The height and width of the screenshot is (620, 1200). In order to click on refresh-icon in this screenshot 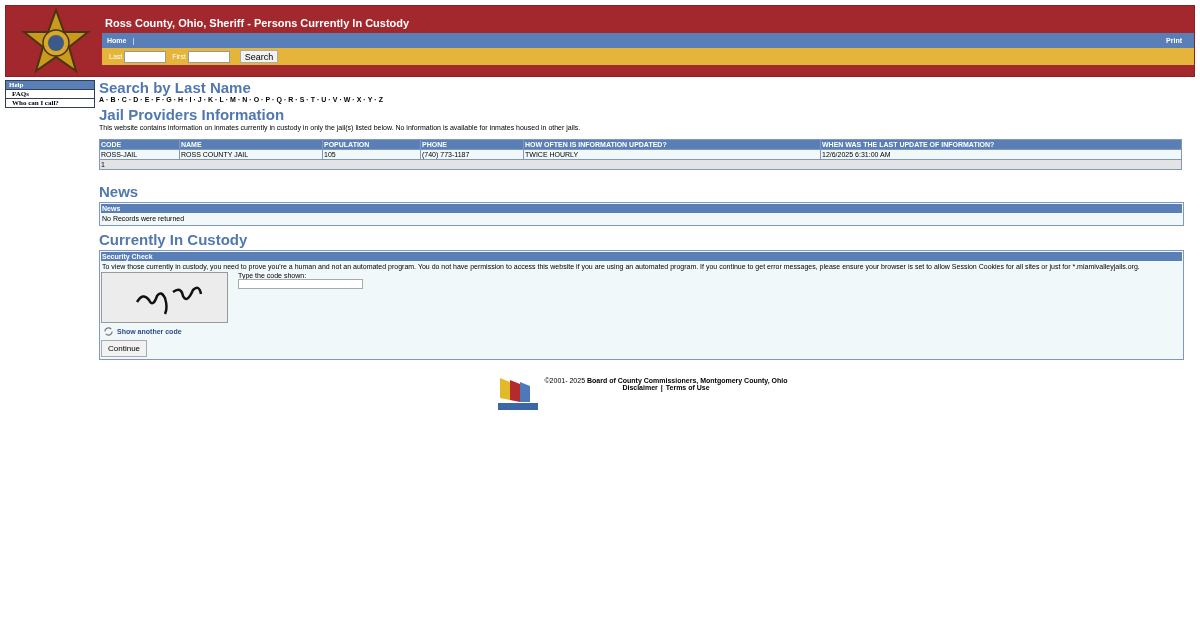, I will do `click(108, 331)`.